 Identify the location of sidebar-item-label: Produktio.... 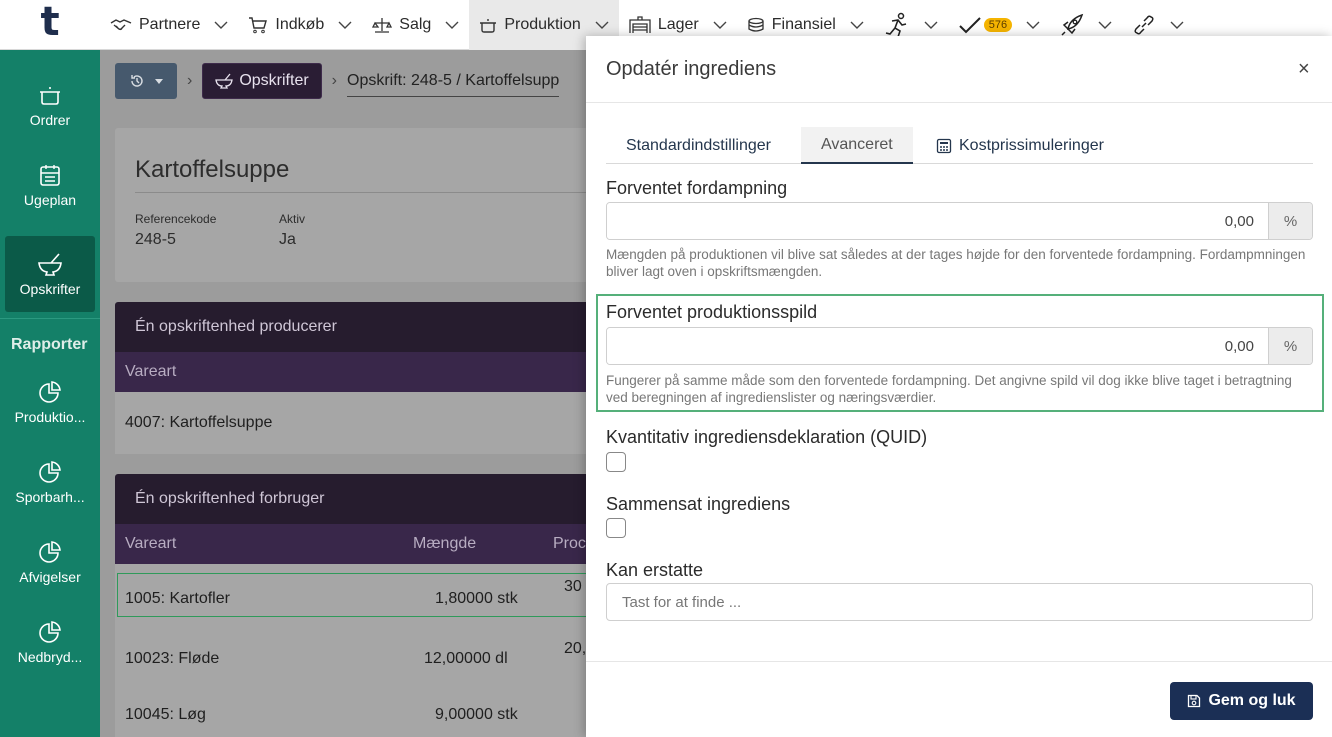
(50, 416).